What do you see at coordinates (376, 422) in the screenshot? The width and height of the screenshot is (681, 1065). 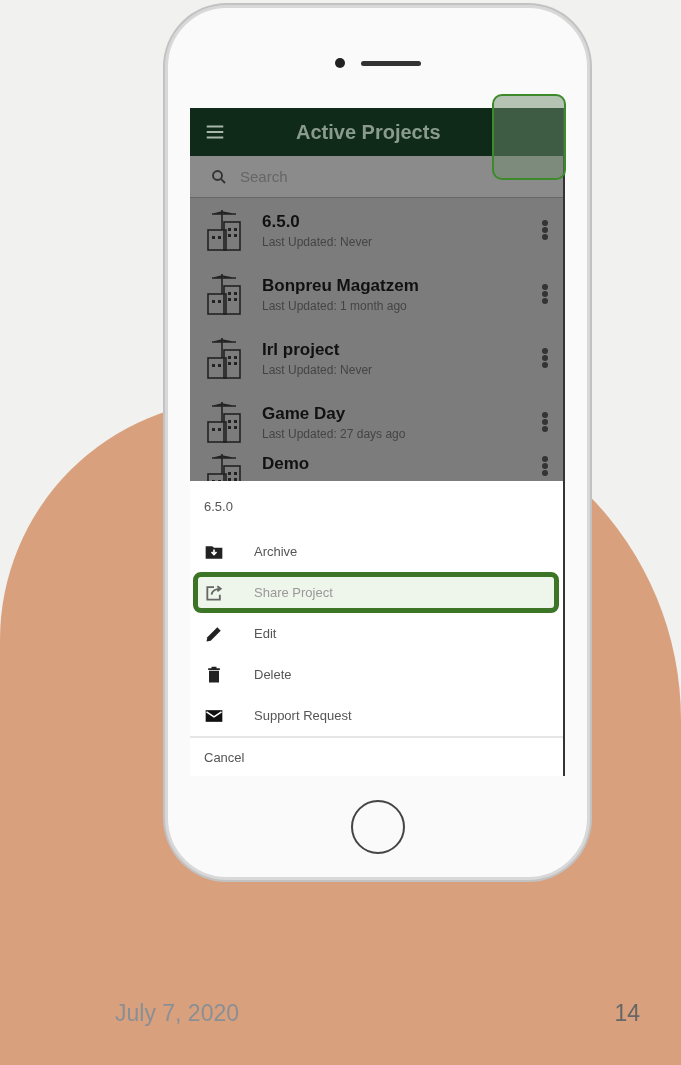 I see `project-row: Game Day Last Updated: 27 days ago` at bounding box center [376, 422].